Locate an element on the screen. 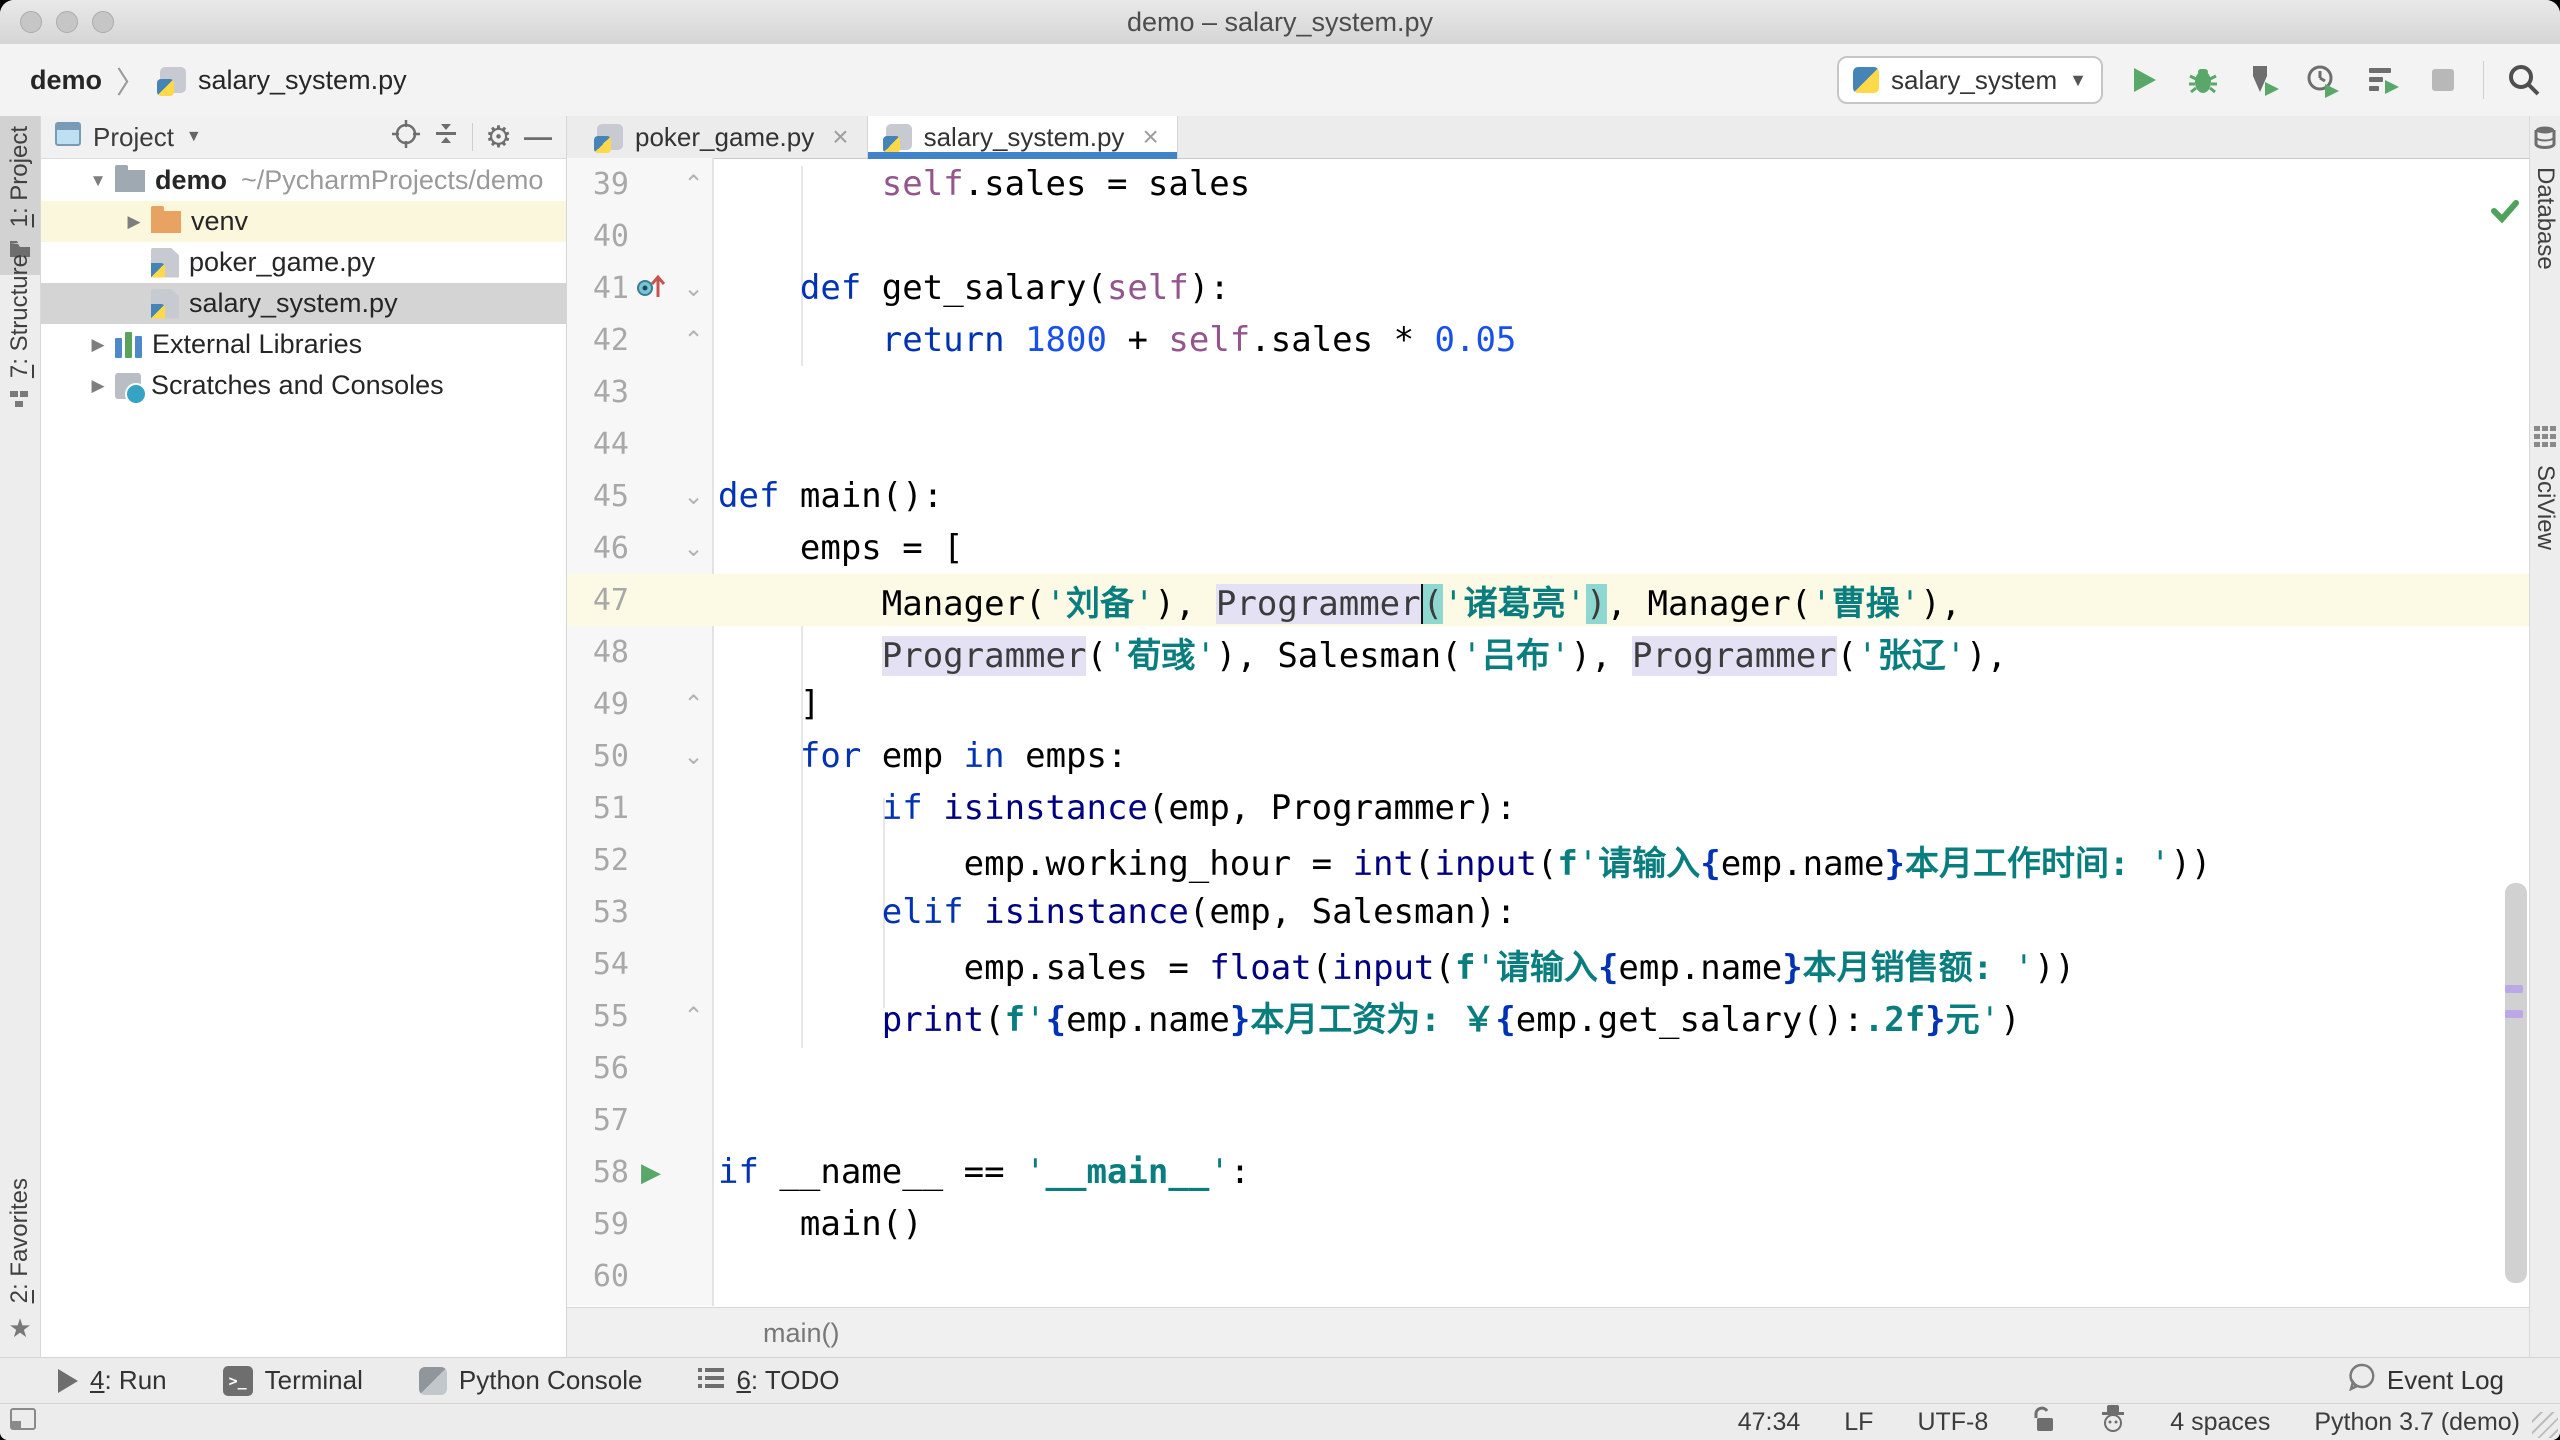 The width and height of the screenshot is (2560, 1440). title-bar: demo – salary_system.py is located at coordinates (1280, 22).